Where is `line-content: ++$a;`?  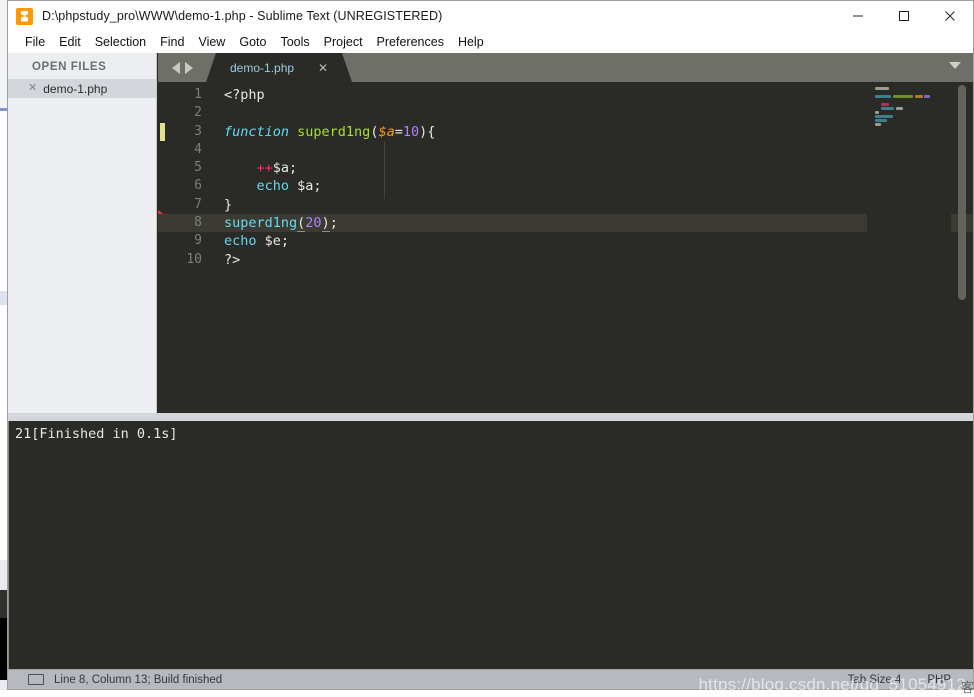 line-content: ++$a; is located at coordinates (250, 168).